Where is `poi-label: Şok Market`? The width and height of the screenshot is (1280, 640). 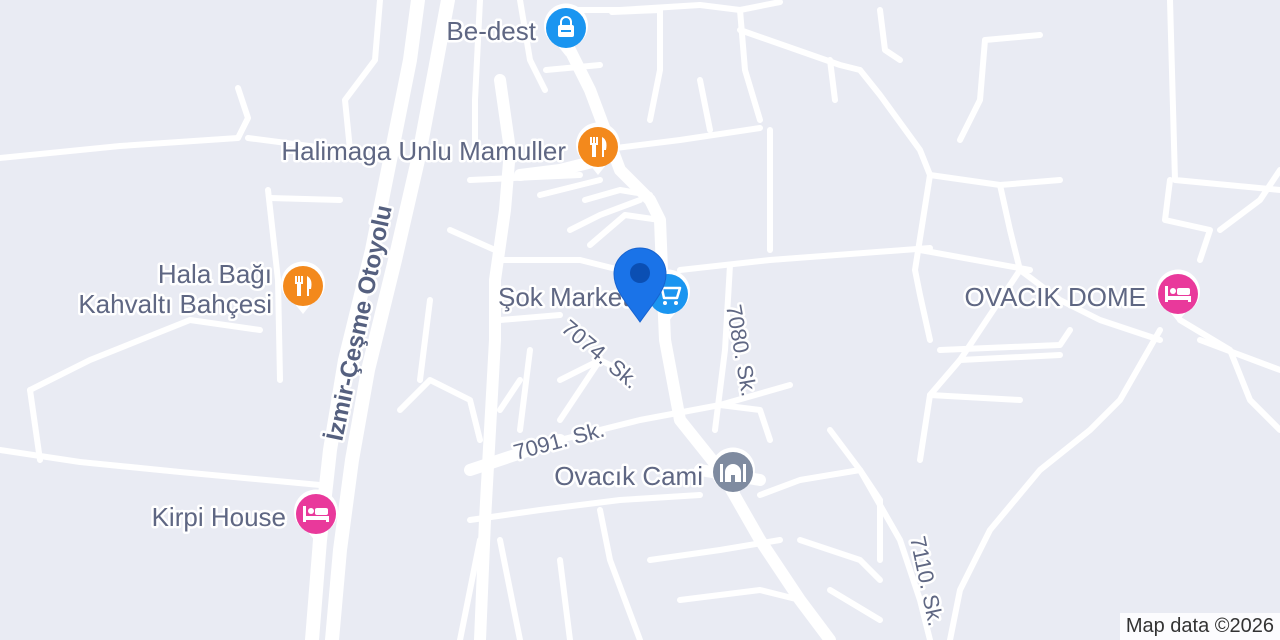 poi-label: Şok Market is located at coordinates (564, 297).